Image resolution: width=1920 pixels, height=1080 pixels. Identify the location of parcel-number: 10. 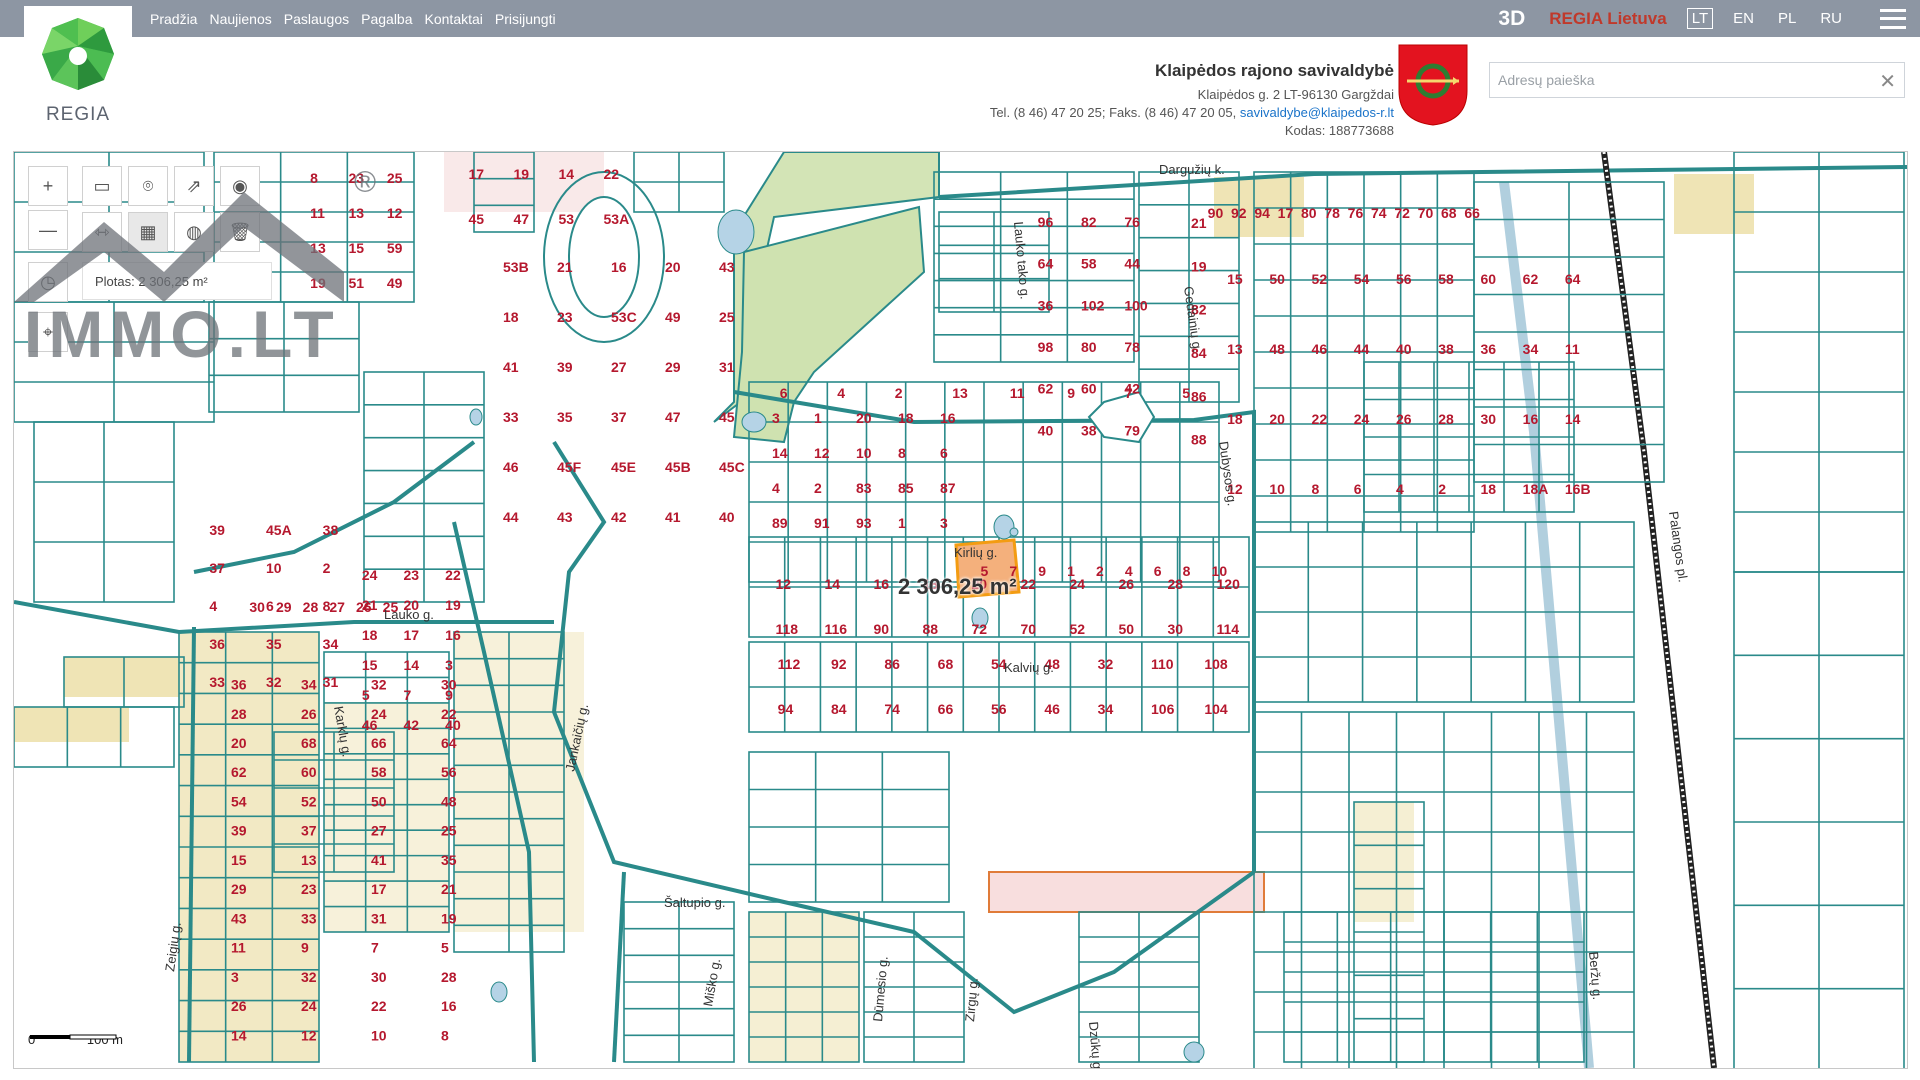
(864, 453).